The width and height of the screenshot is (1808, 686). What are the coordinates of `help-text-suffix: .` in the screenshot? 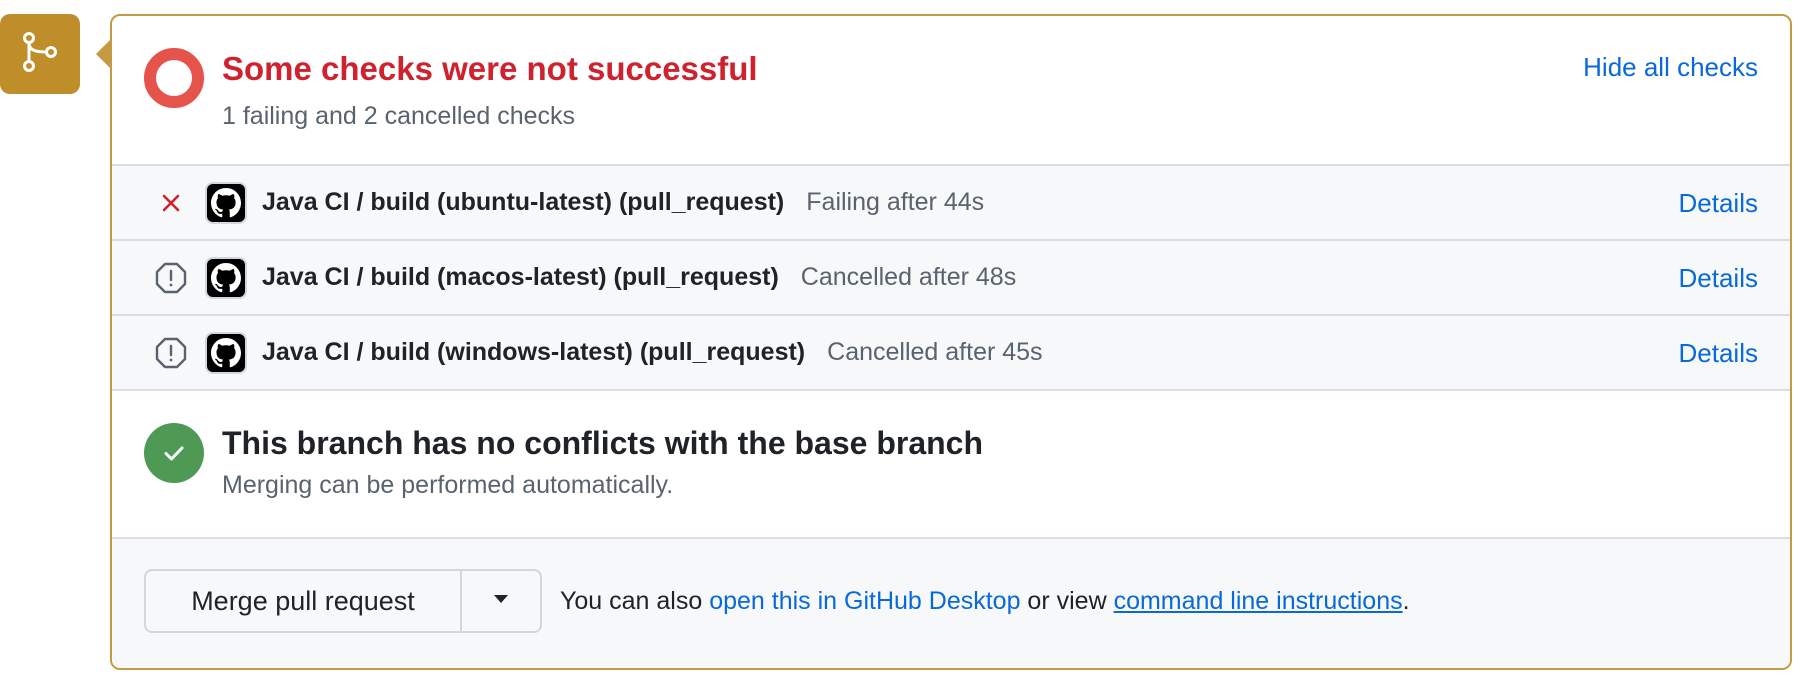 It's located at (1406, 601).